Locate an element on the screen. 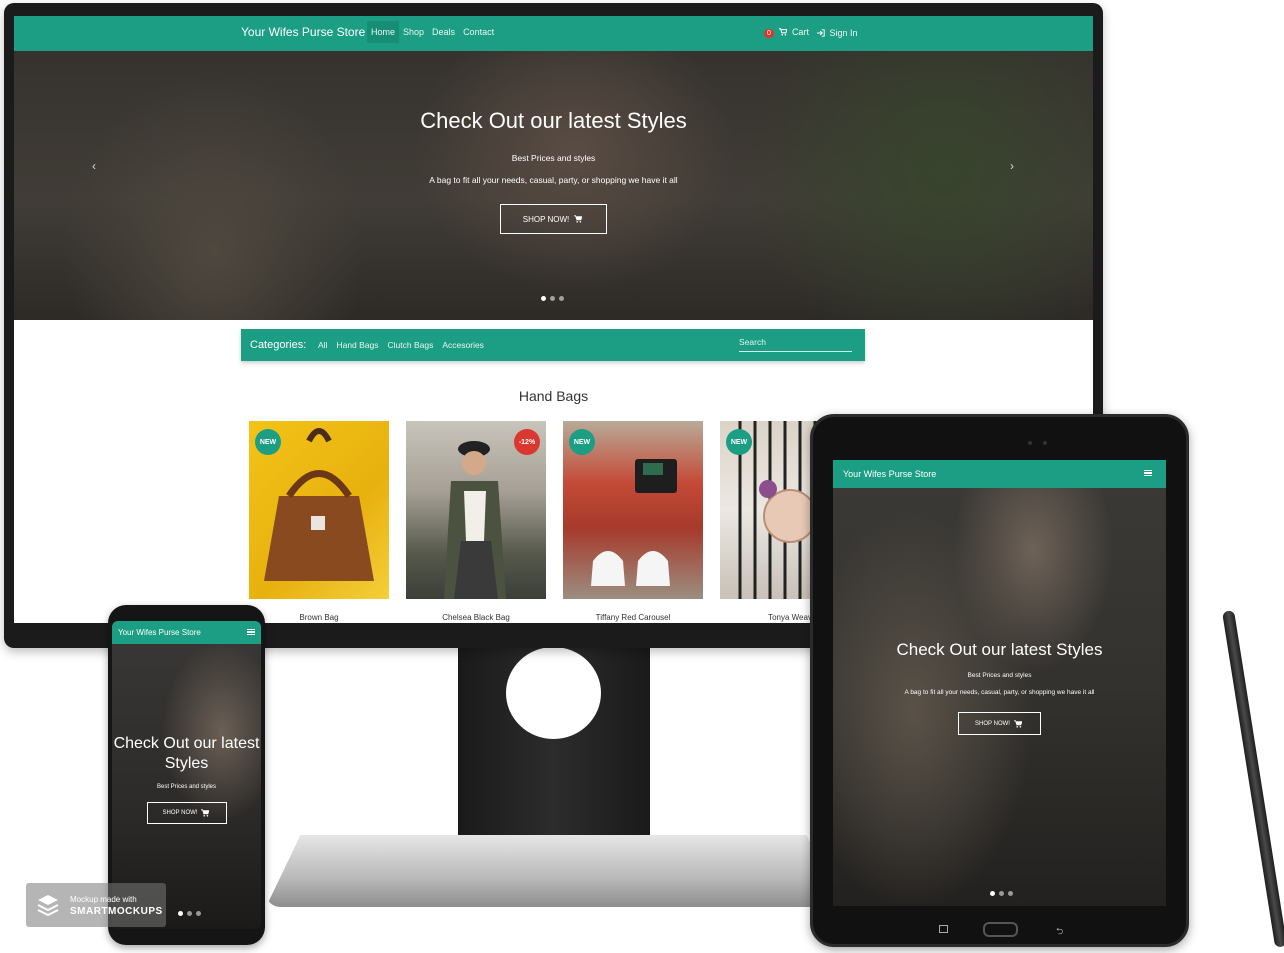 This screenshot has height=953, width=1284. nav-links: Home Shop Deals Contact is located at coordinates (432, 32).